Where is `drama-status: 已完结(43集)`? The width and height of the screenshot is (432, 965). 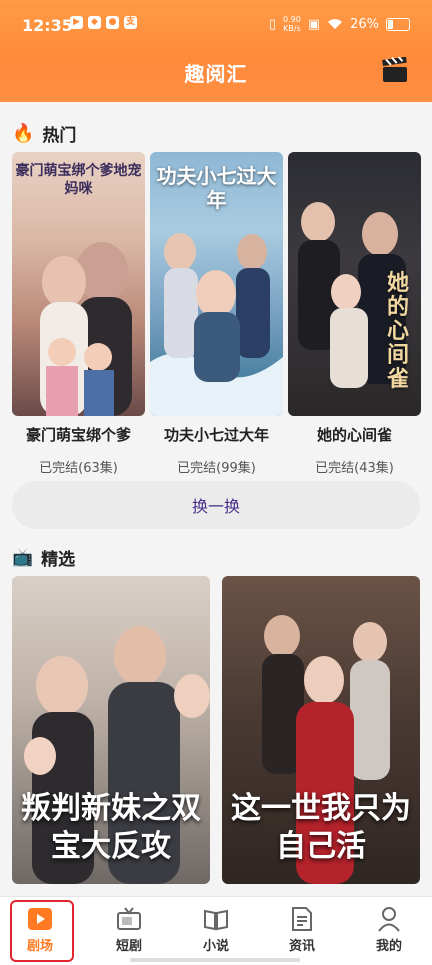 drama-status: 已完结(43集) is located at coordinates (354, 468).